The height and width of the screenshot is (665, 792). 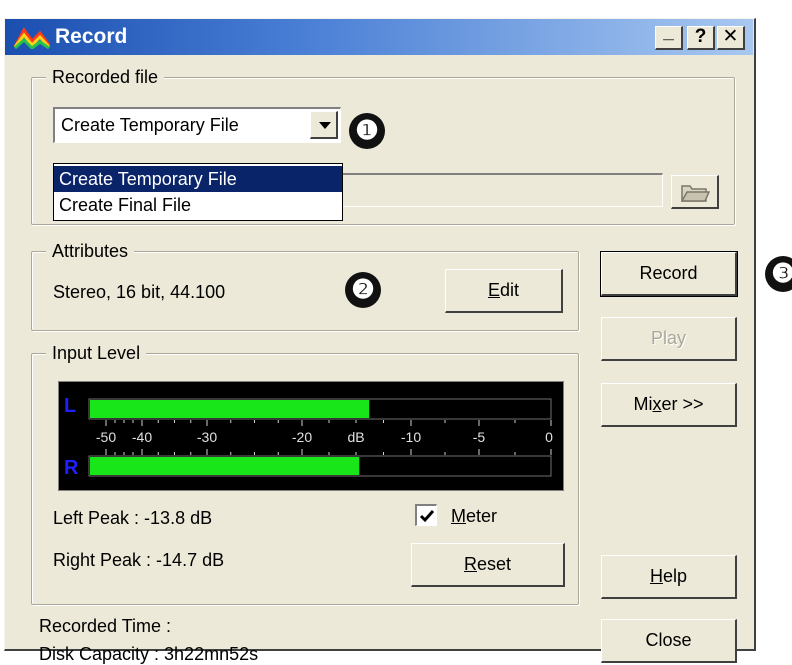 I want to click on checkmark-icon, so click(x=427, y=516).